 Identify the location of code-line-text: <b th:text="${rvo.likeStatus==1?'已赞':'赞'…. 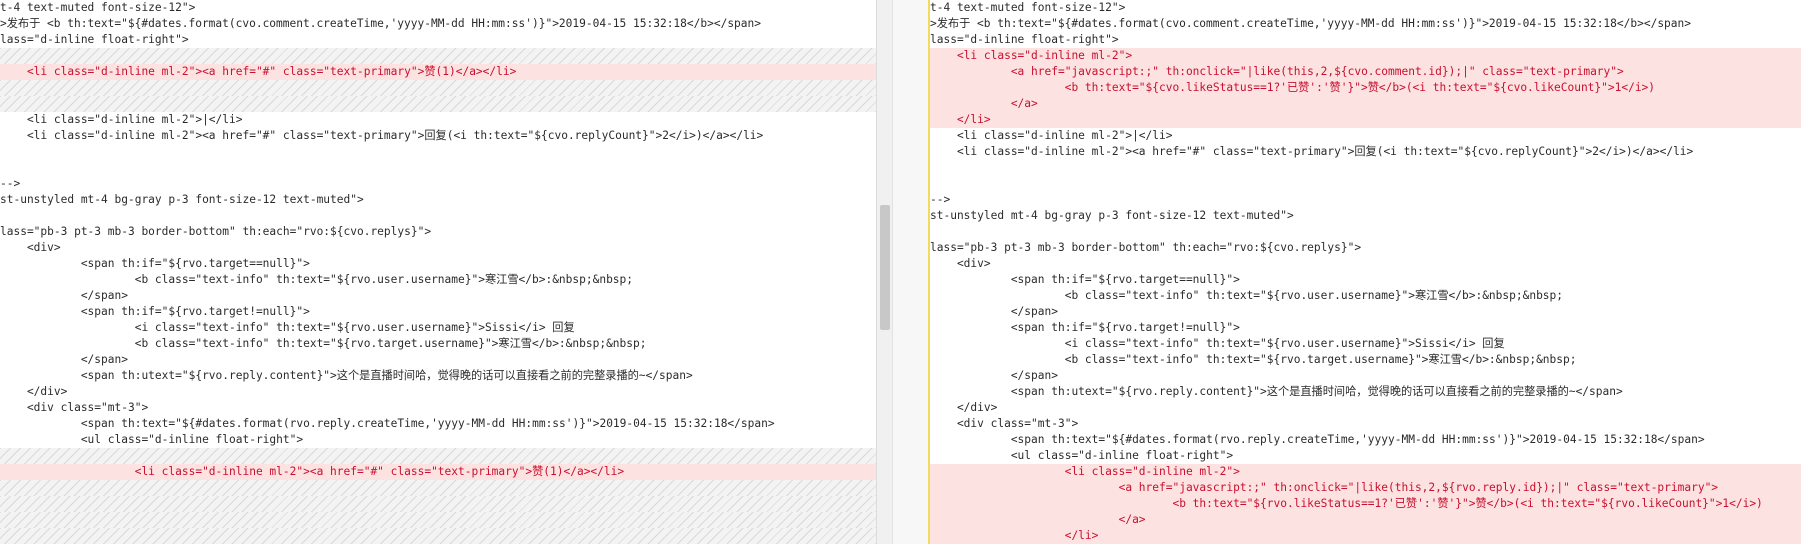
(1346, 503).